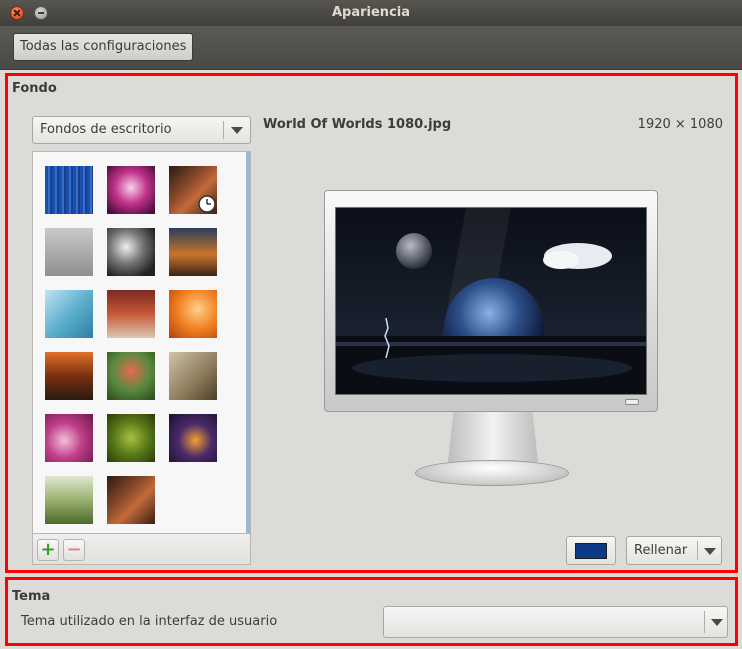 The width and height of the screenshot is (742, 649). Describe the element at coordinates (632, 402) in the screenshot. I see `monitor-power-button` at that location.